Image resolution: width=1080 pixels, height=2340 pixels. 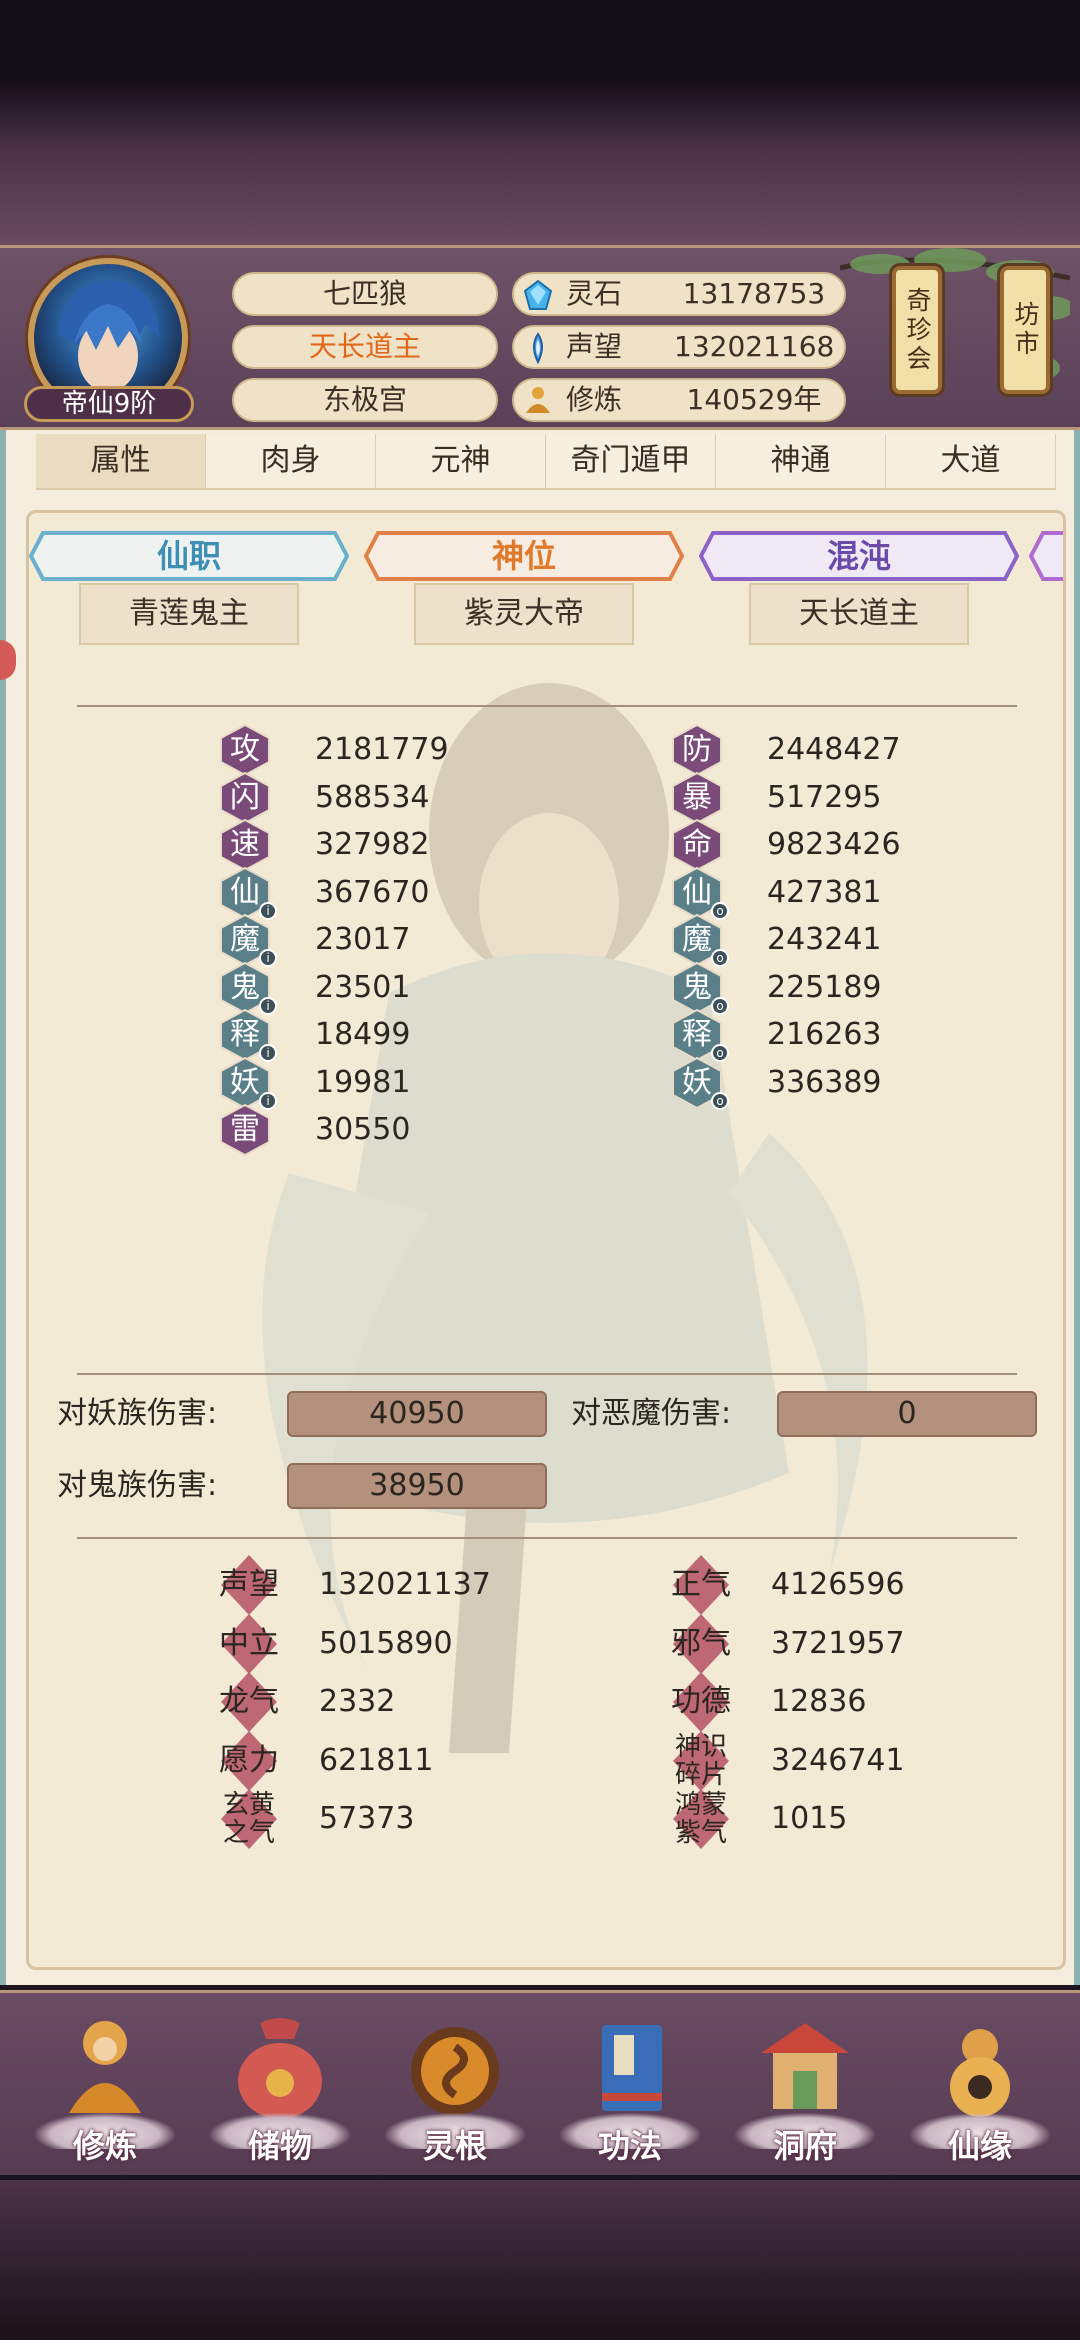 I want to click on stat-glyph: 雷, so click(x=245, y=1129).